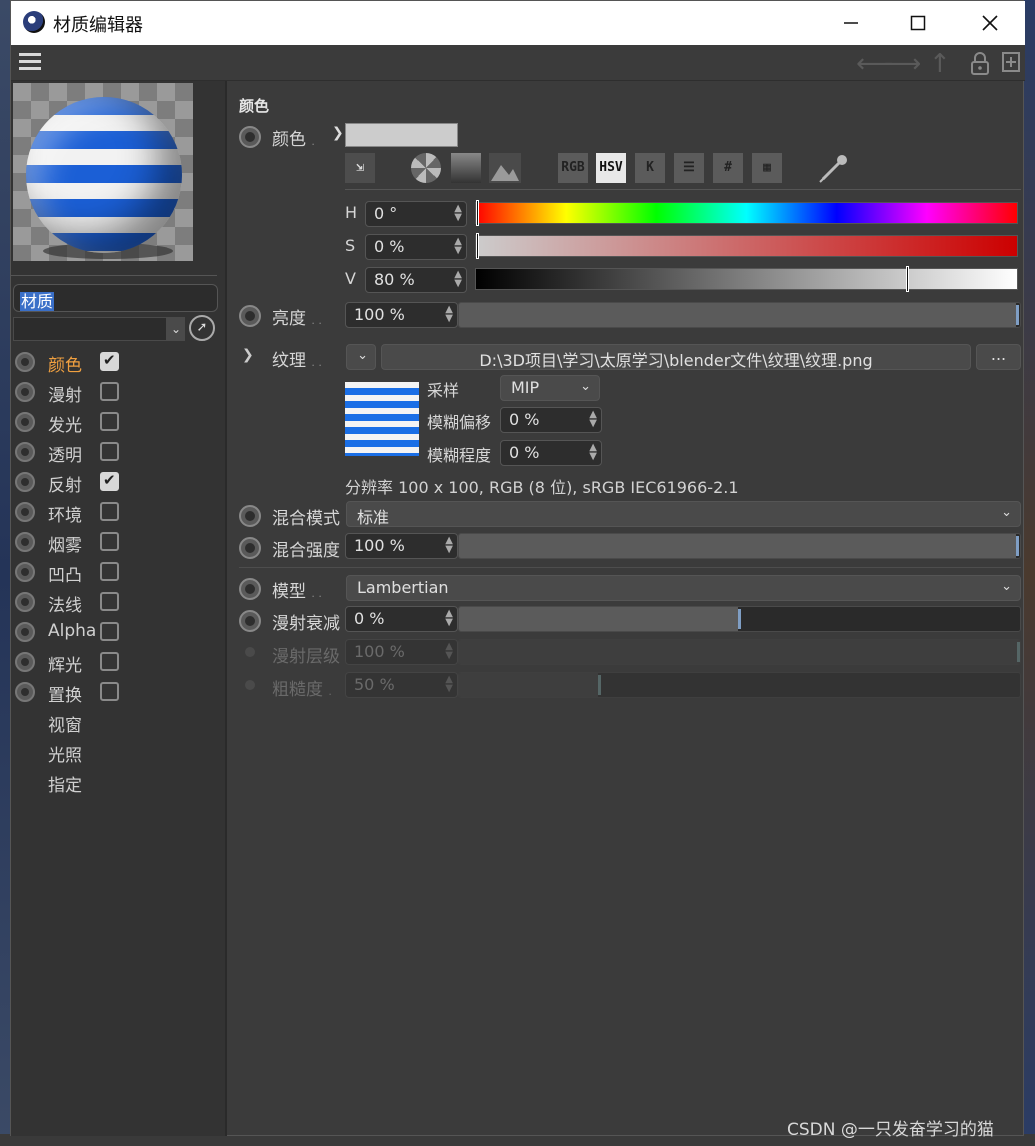 The width and height of the screenshot is (1035, 1146). What do you see at coordinates (650, 168) in the screenshot?
I see `tool-kelvin: K` at bounding box center [650, 168].